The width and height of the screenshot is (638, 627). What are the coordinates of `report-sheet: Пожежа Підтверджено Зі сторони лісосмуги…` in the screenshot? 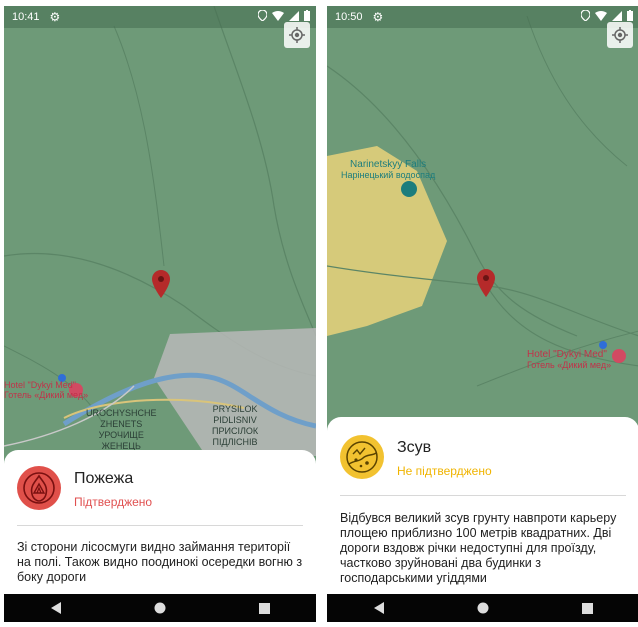 It's located at (160, 525).